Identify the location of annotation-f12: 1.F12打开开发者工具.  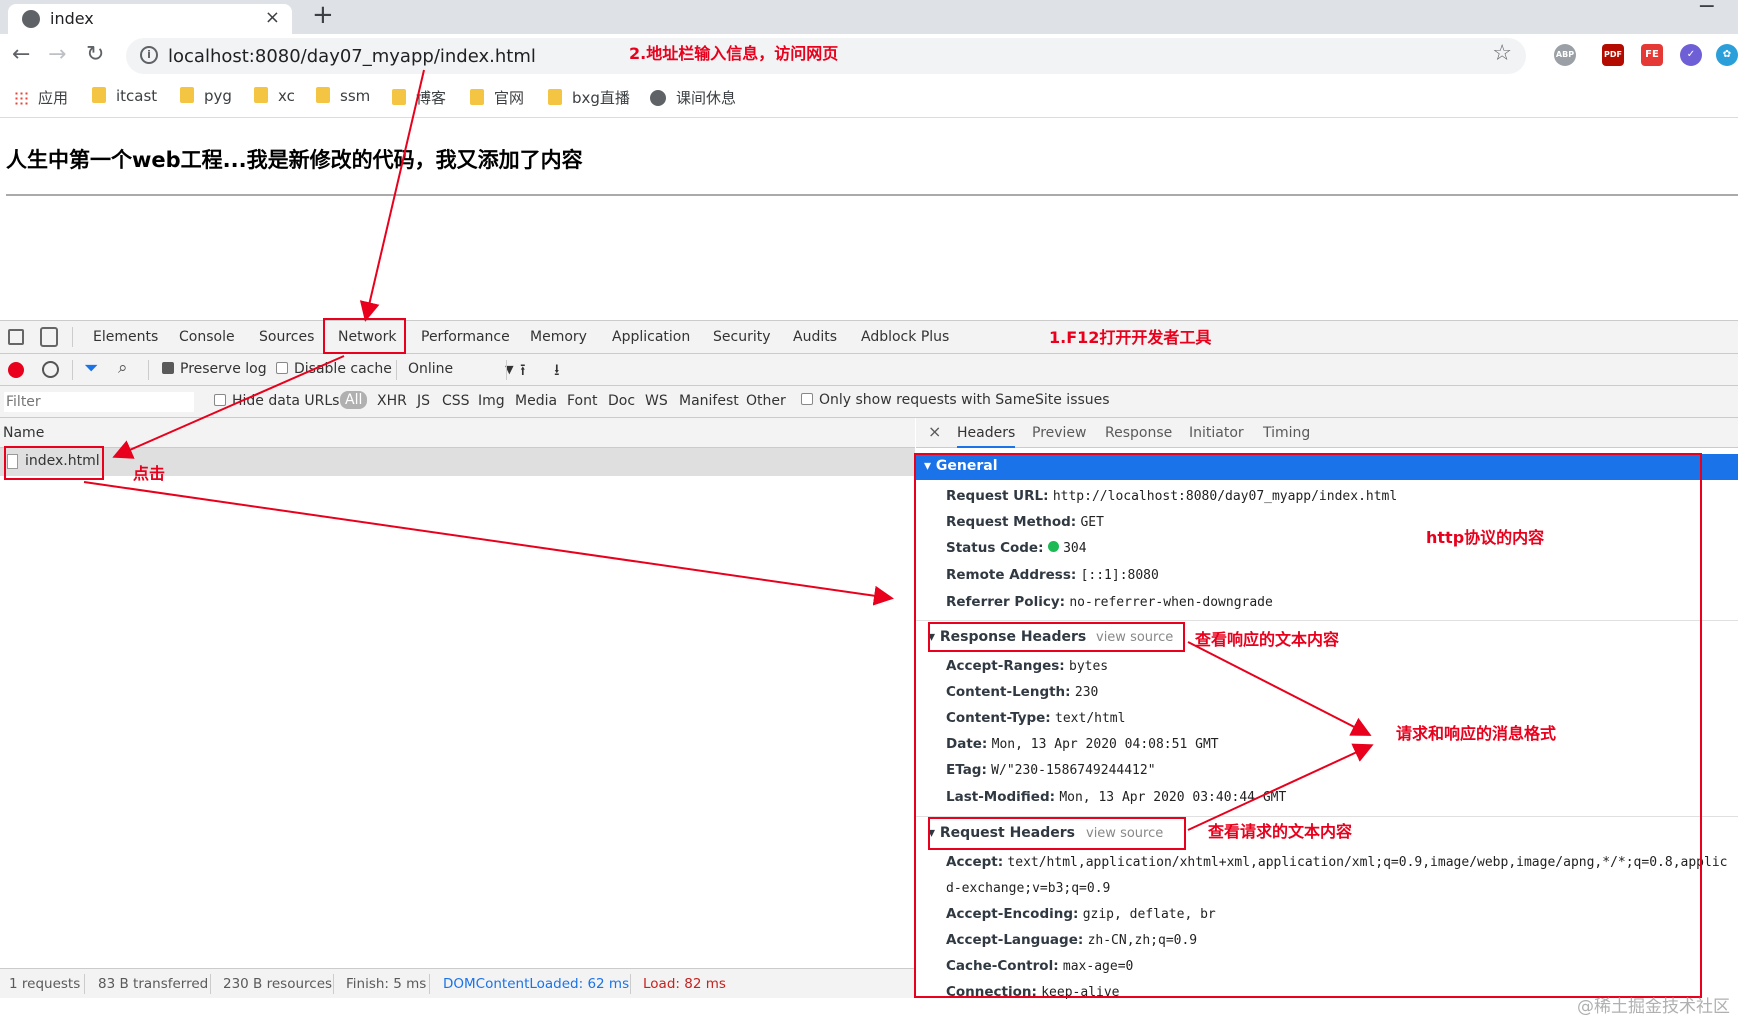
(1130, 337).